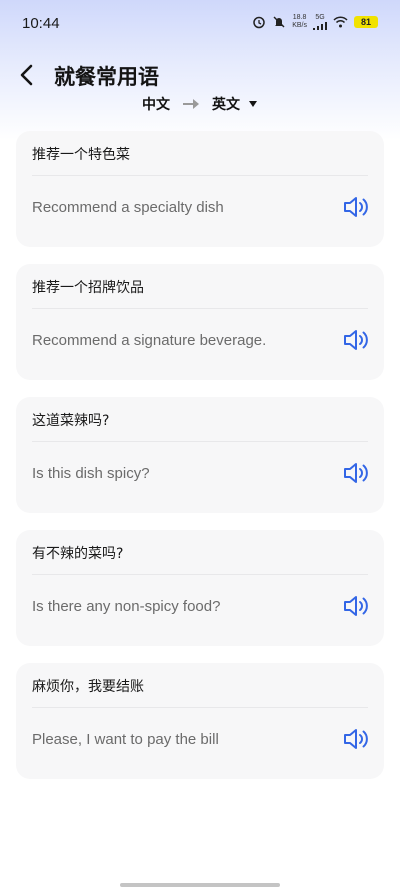 The height and width of the screenshot is (889, 400). I want to click on phrase-card: 推荐一个特色菜 Recommend a specialty dish, so click(200, 189).